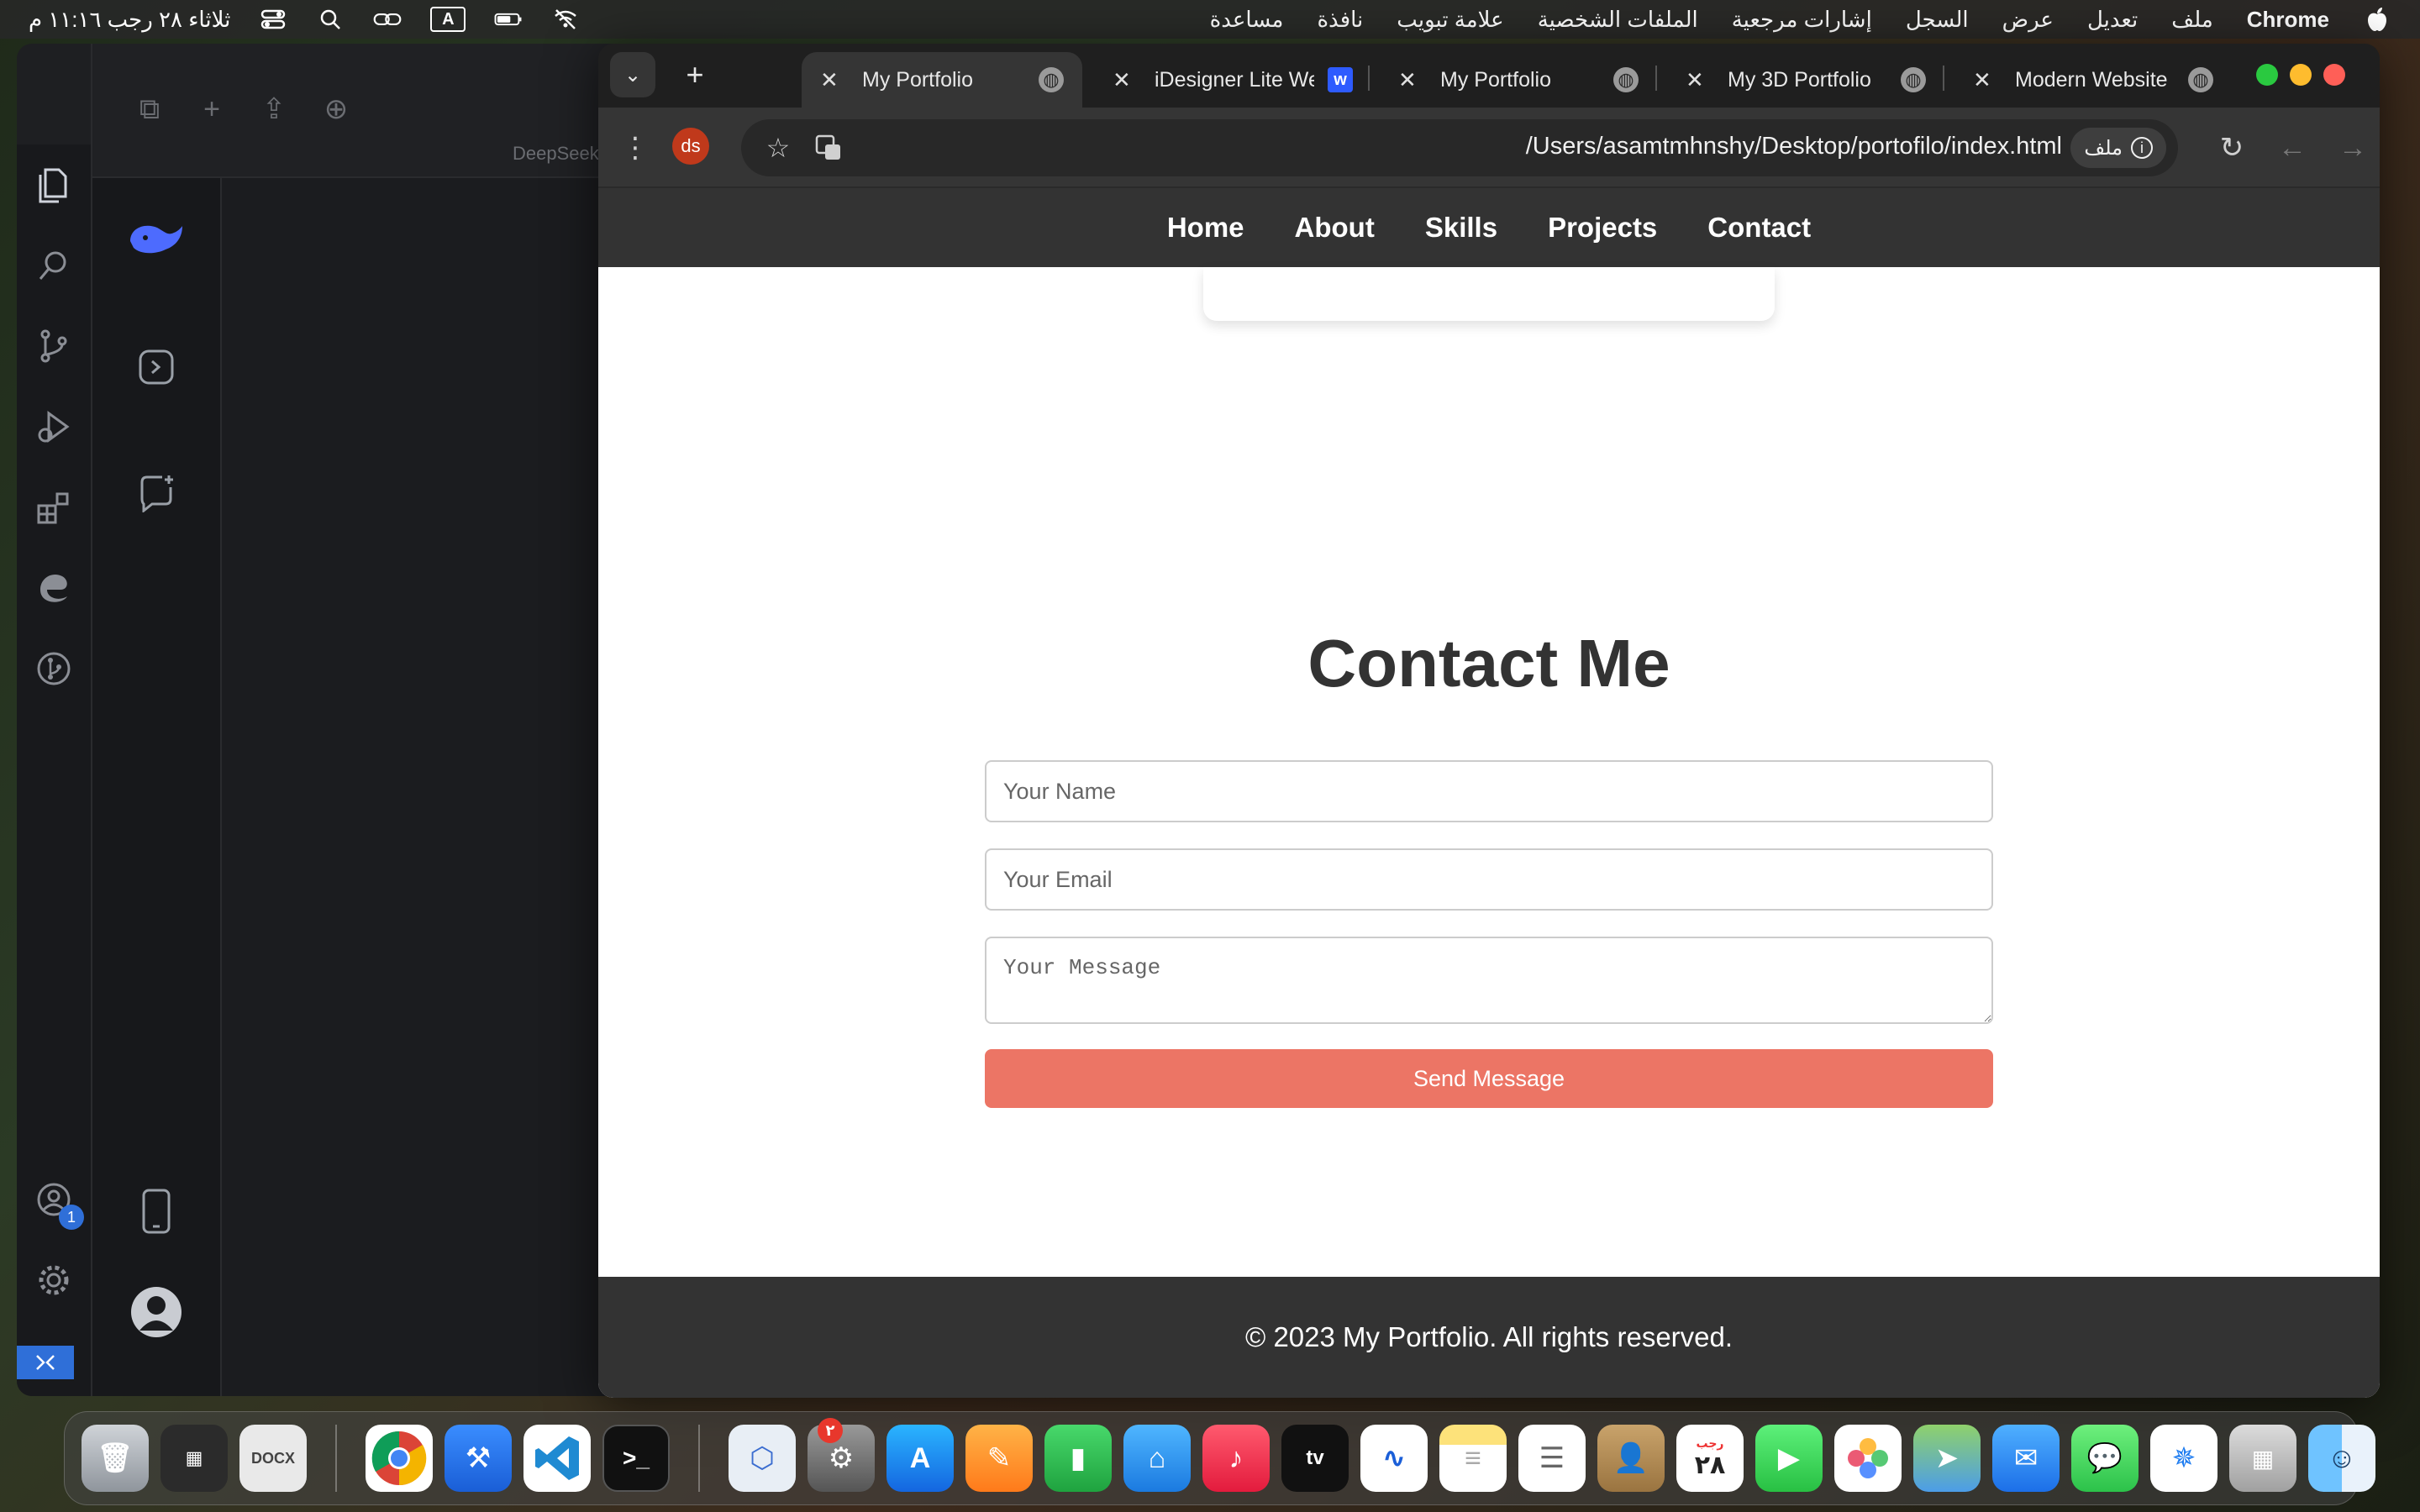 The image size is (2420, 1512). I want to click on edge-browser-icon, so click(54, 588).